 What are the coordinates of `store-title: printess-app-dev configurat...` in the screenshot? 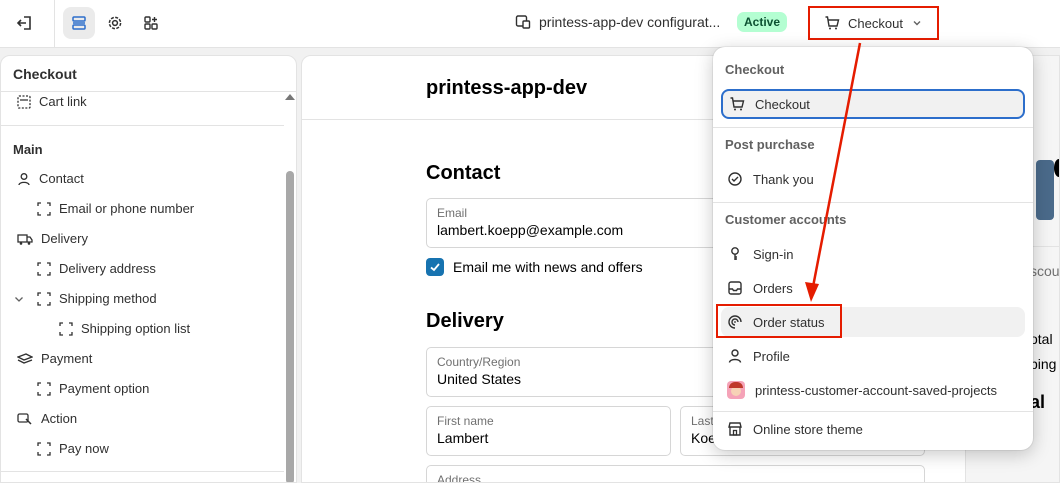 It's located at (617, 22).